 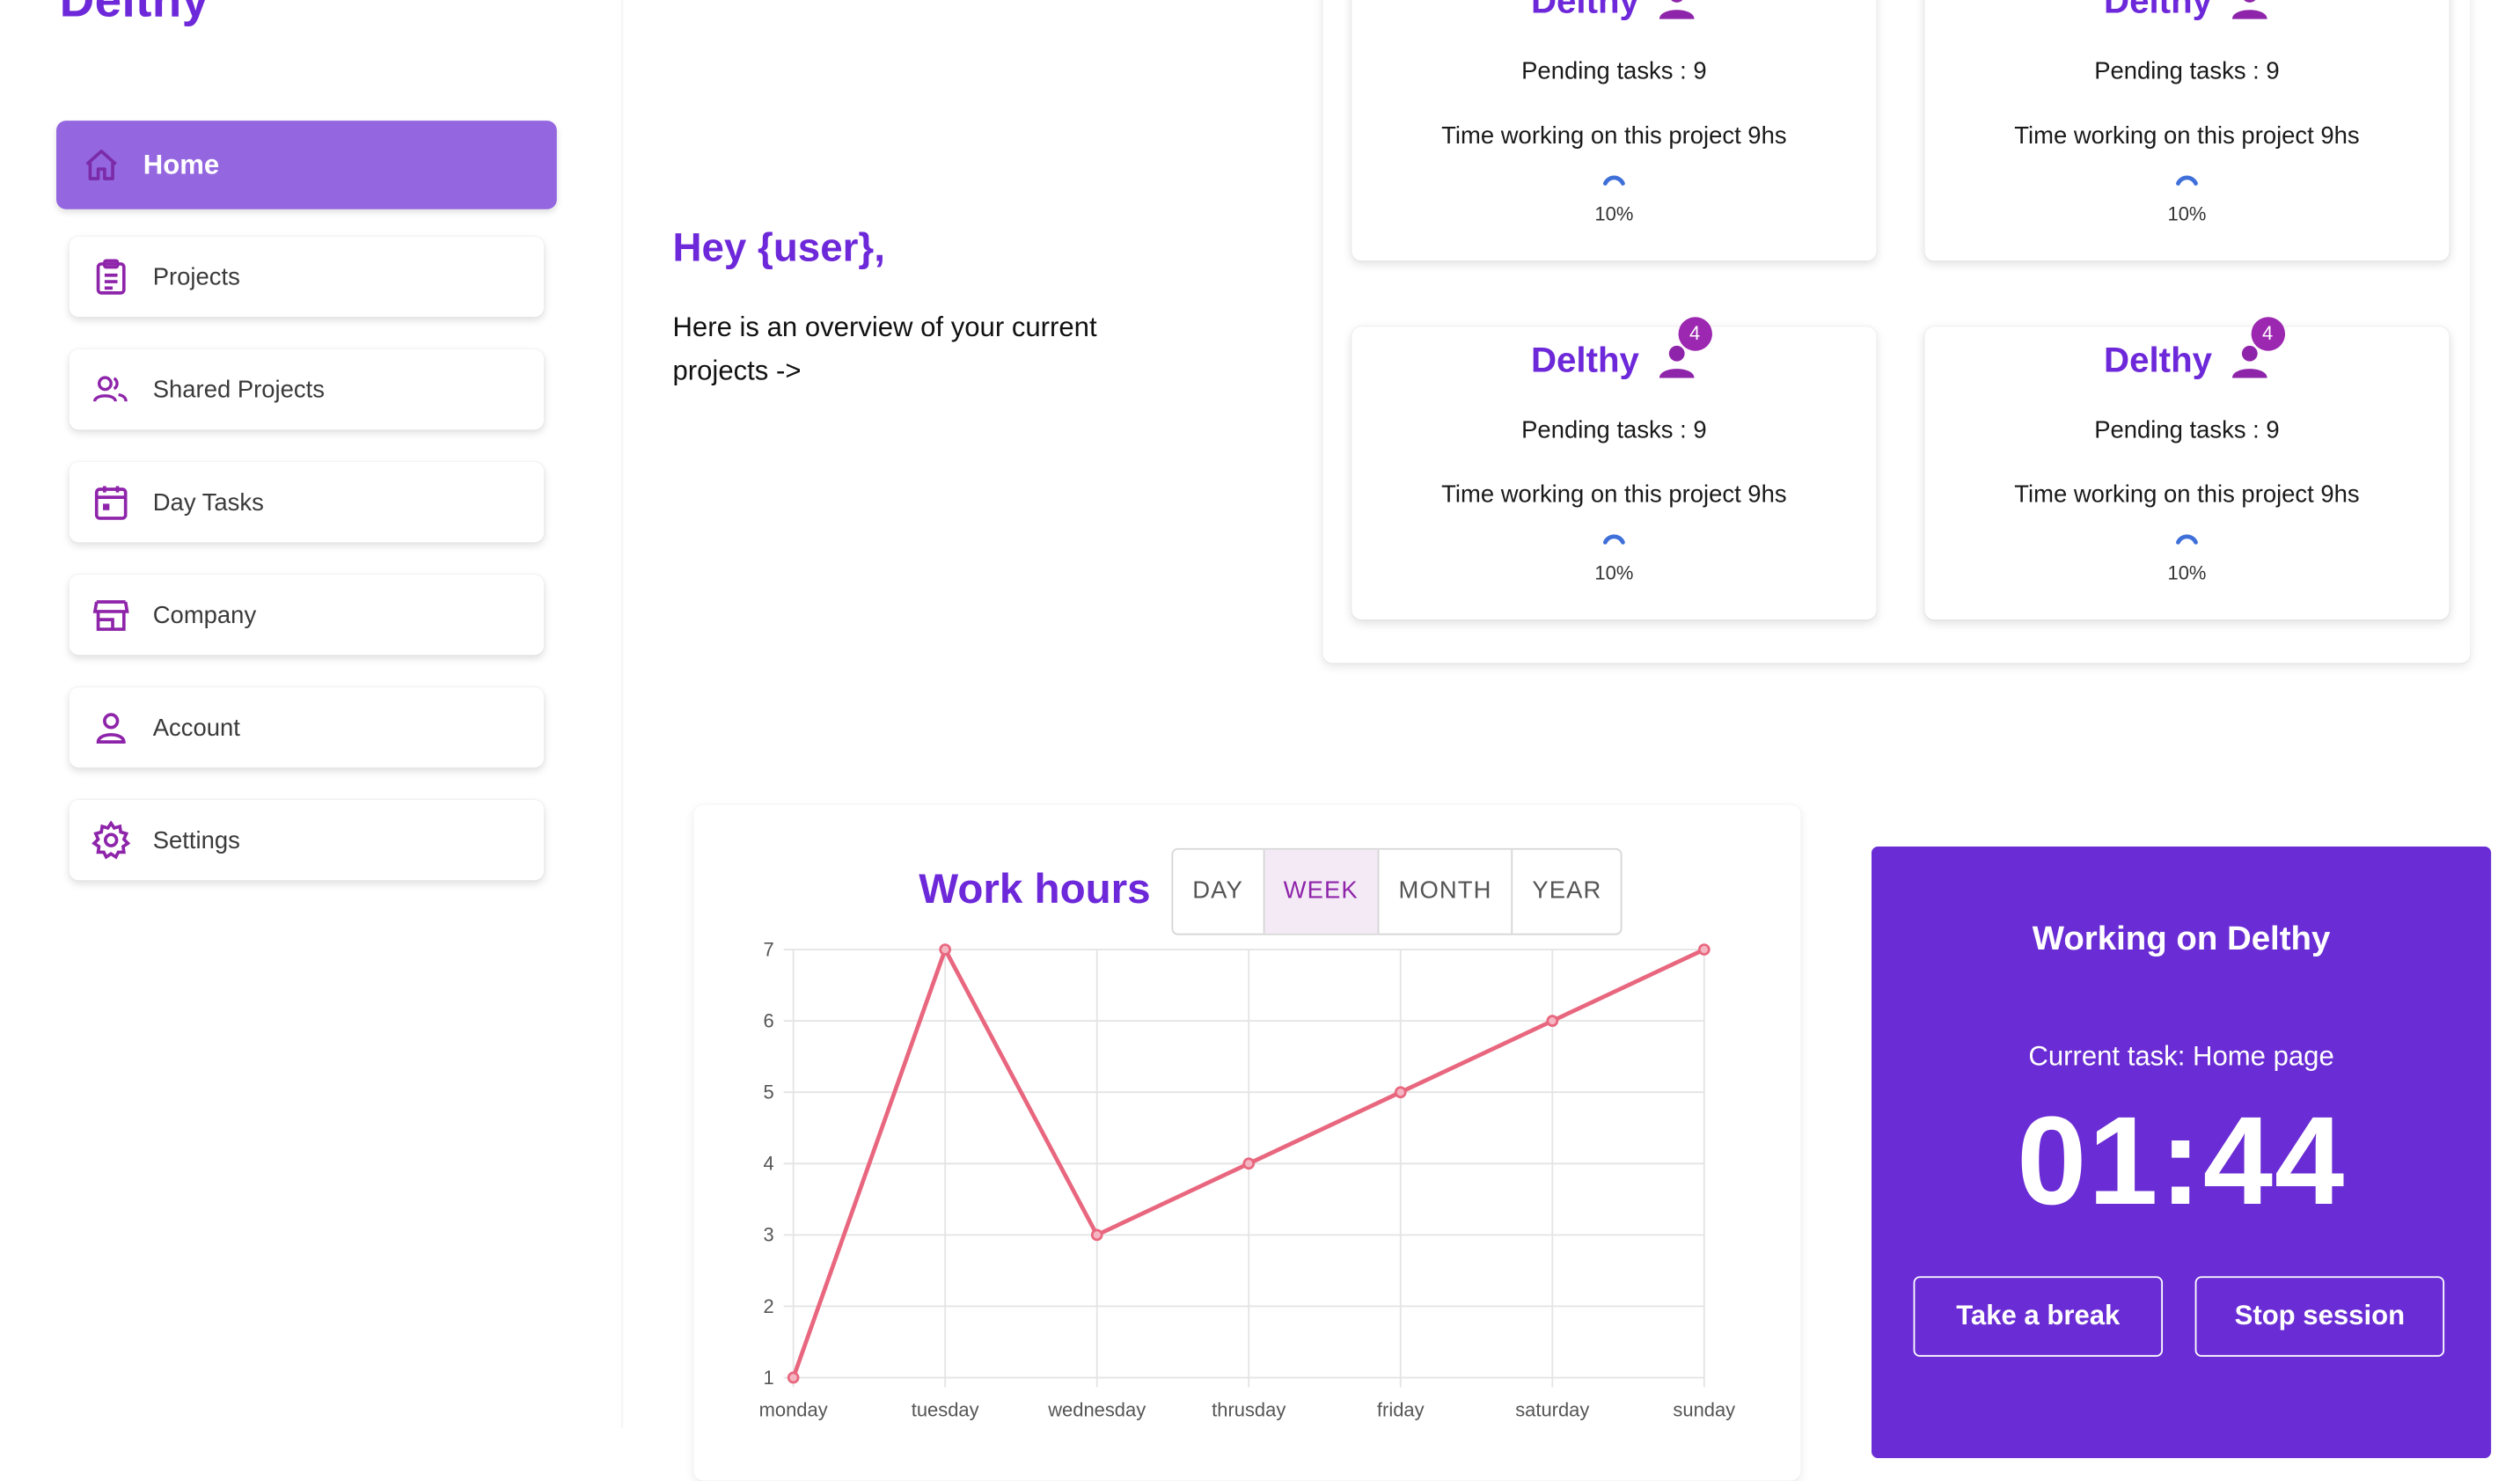 What do you see at coordinates (1249, 1409) in the screenshot?
I see `x-tick-label: thrusday` at bounding box center [1249, 1409].